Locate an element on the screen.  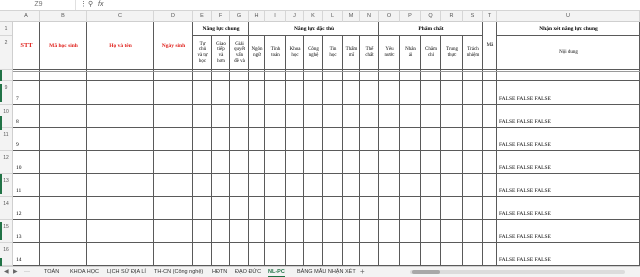
more-sheets-icon: ··· is located at coordinates (349, 272).